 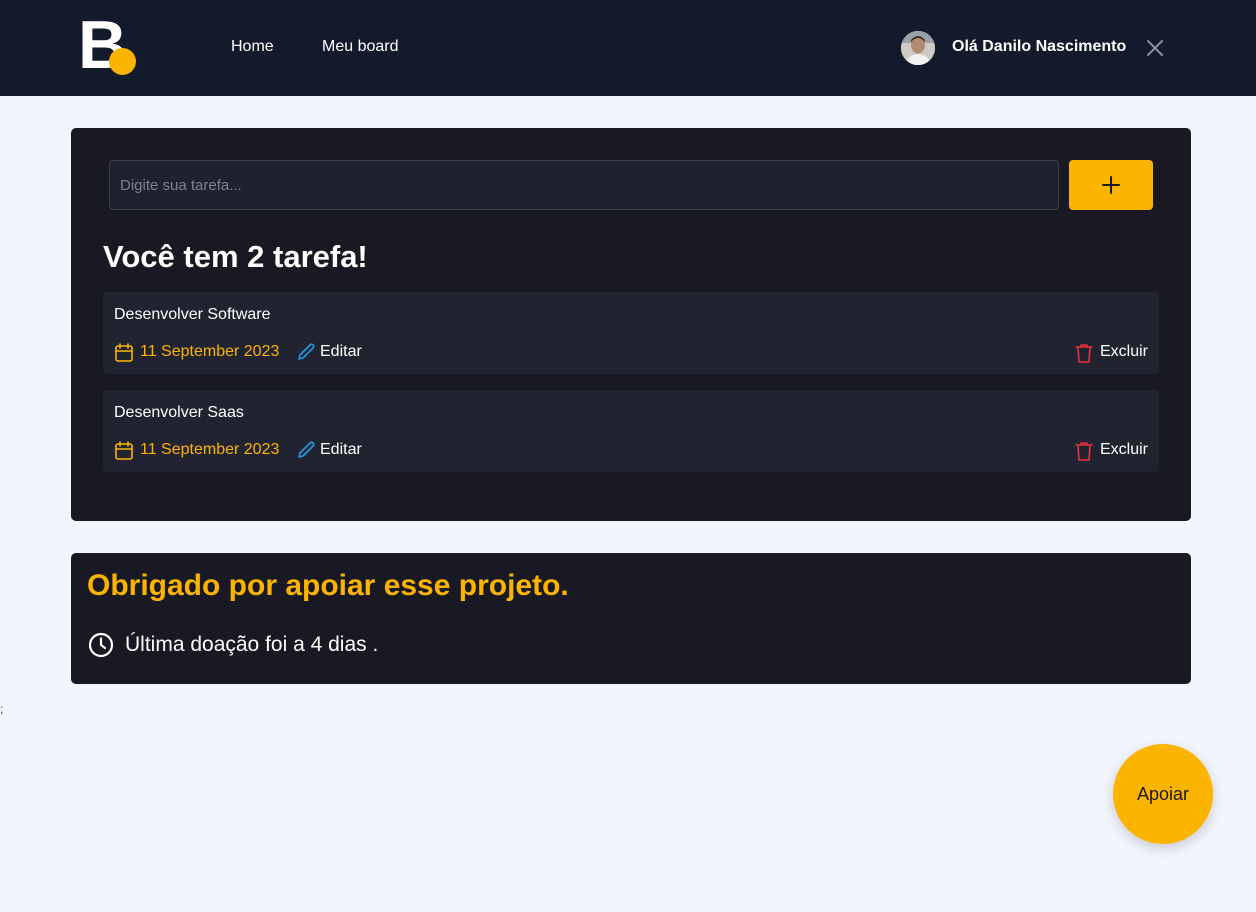 I want to click on add-task-button, so click(x=1111, y=185).